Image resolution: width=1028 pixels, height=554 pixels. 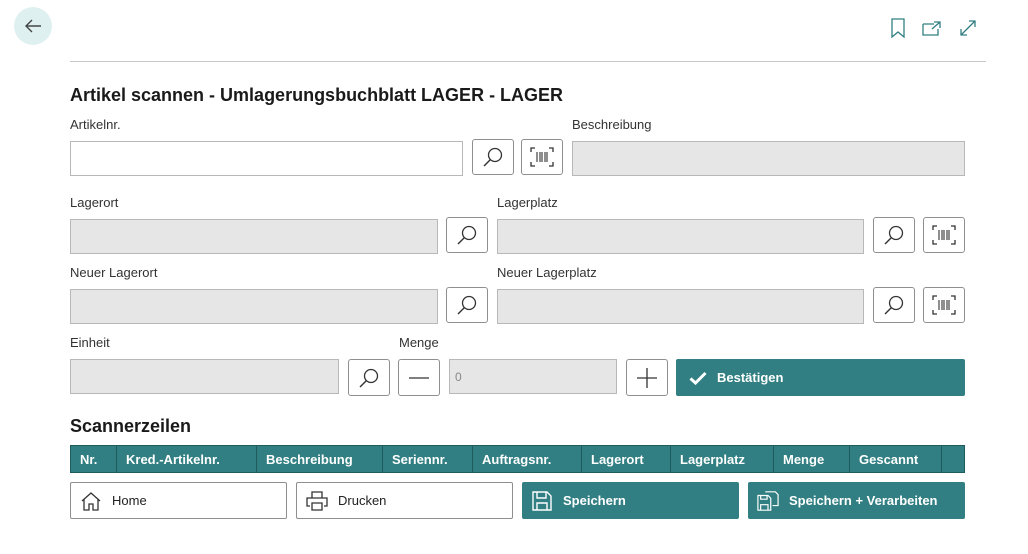 I want to click on plus-icon, so click(x=647, y=377).